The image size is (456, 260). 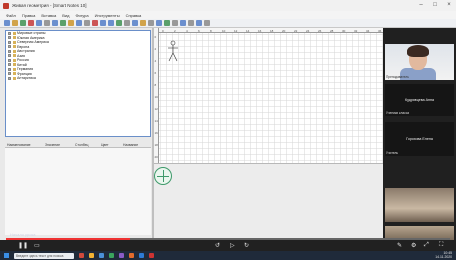 What do you see at coordinates (419, 100) in the screenshot?
I see `video-tile-participant-1: Кудрявцева Анна Ученики класса` at bounding box center [419, 100].